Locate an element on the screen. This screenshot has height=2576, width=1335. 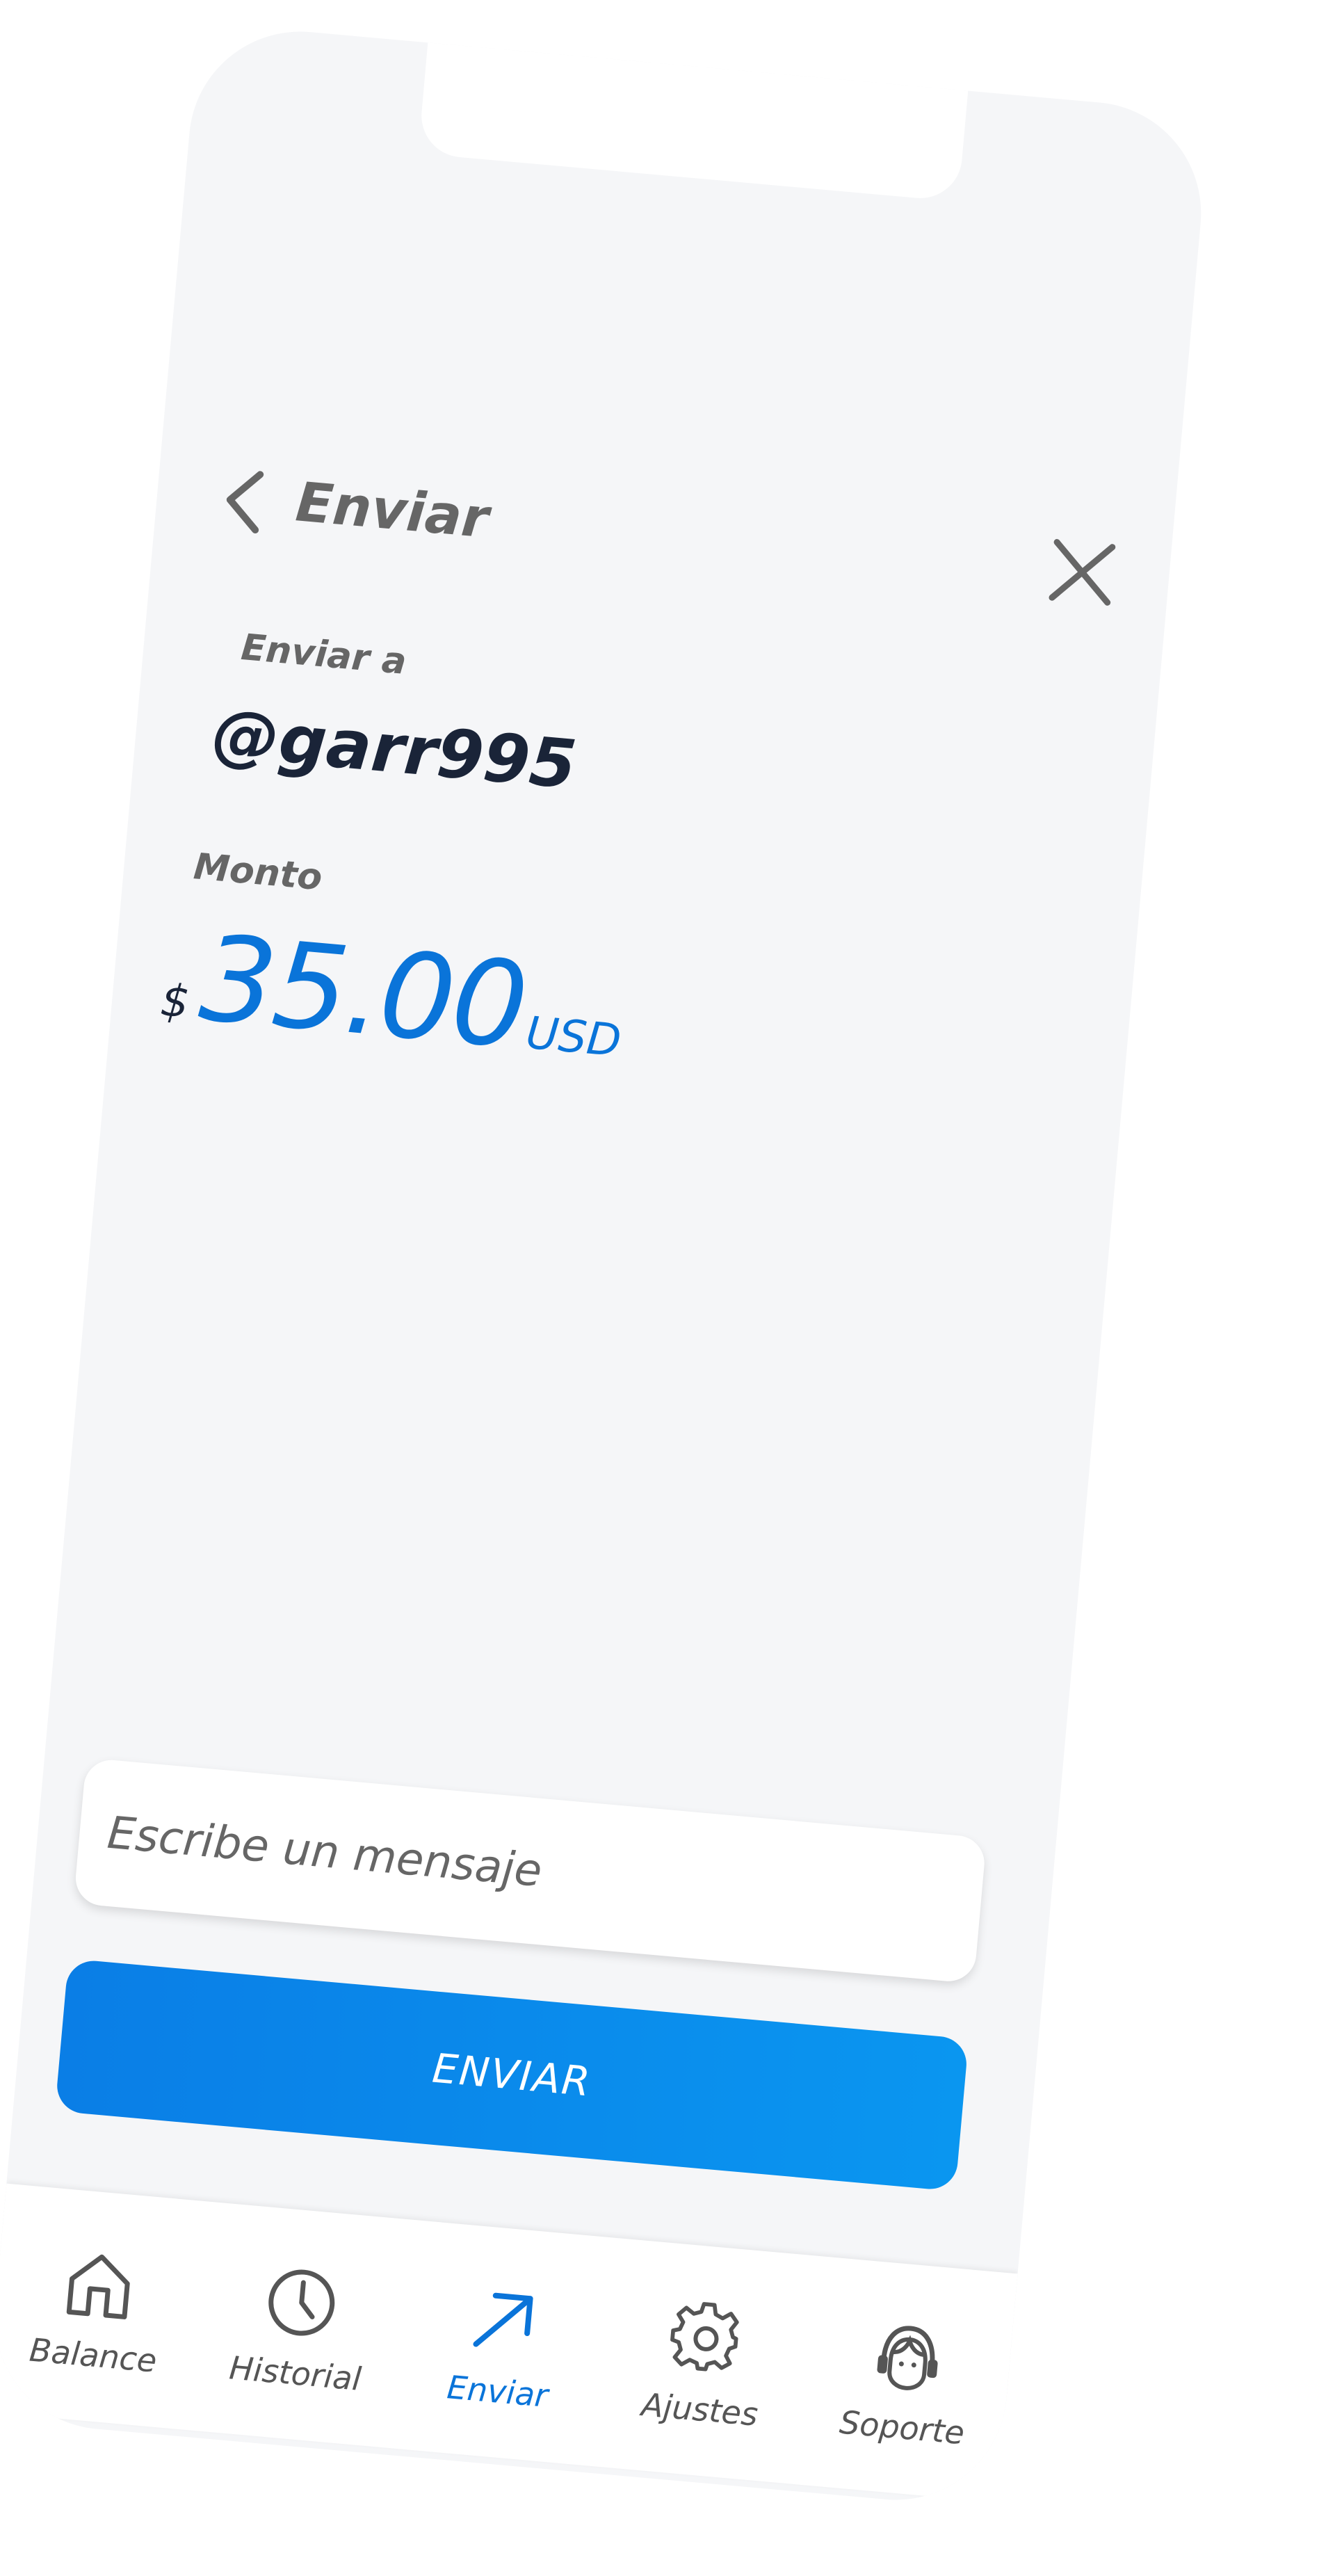
bottom-tab-bar: Balance Historial Enviar Ajustes Soporte is located at coordinates (509, 2343).